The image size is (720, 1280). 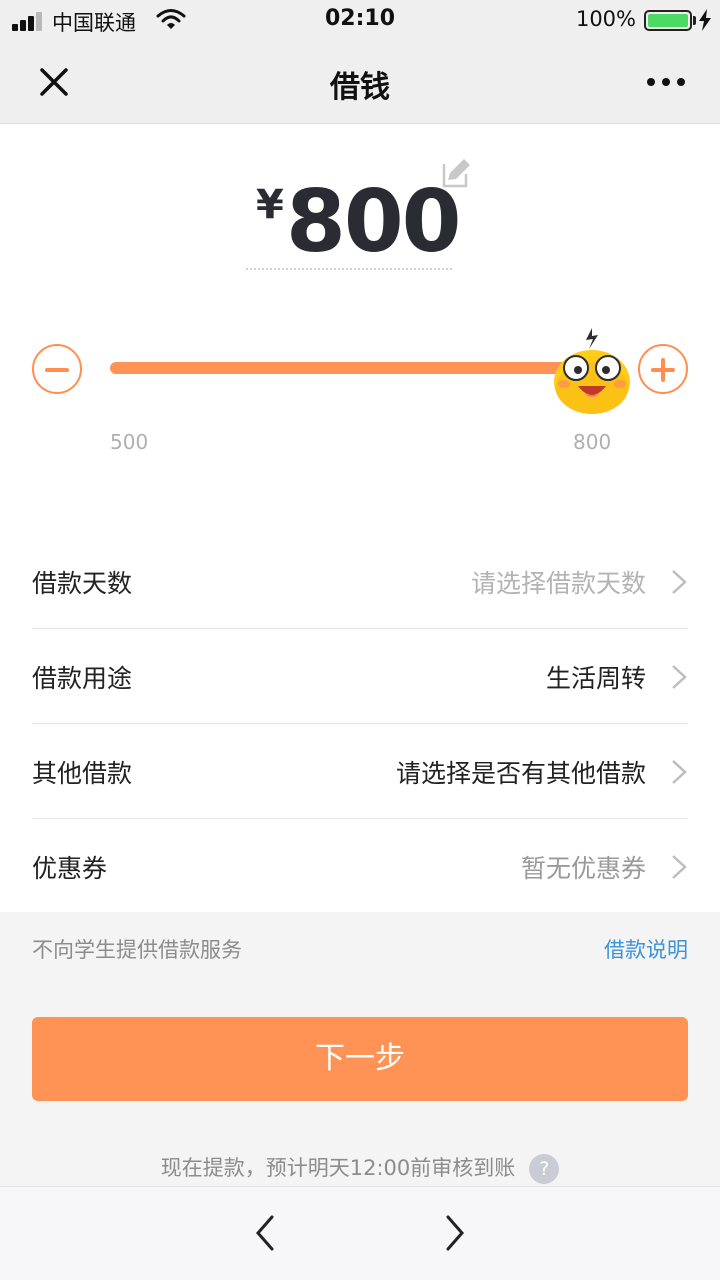 I want to click on battery-percent: 100%, so click(x=605, y=19).